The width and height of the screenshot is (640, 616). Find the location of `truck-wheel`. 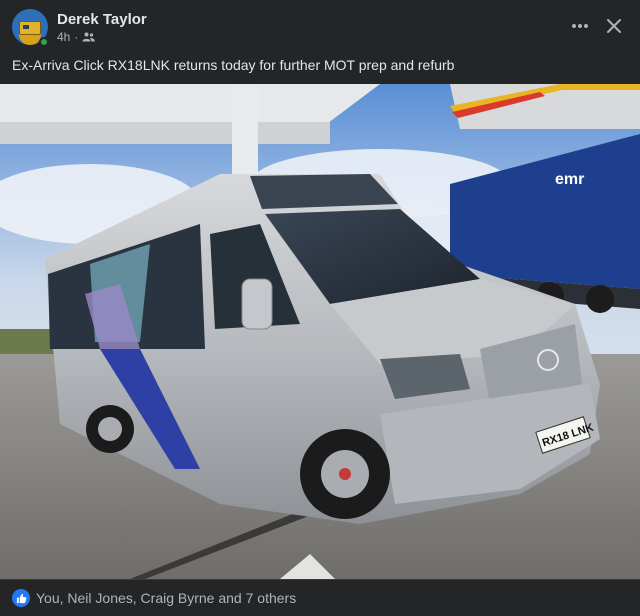

truck-wheel is located at coordinates (600, 299).